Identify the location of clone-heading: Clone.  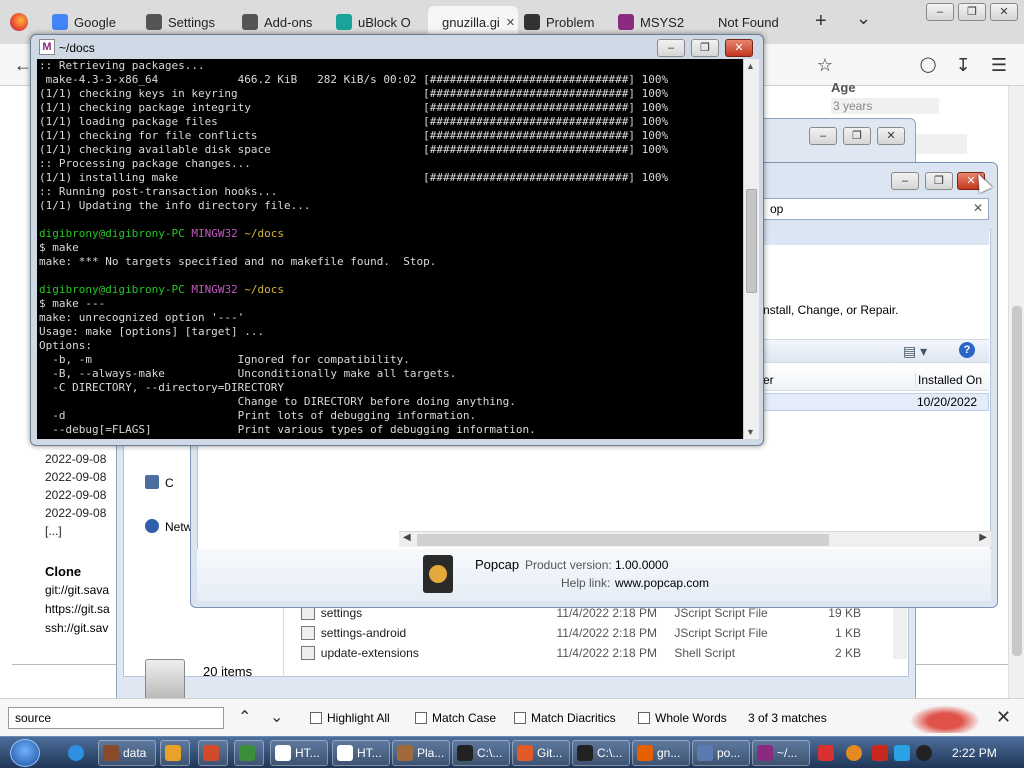
(63, 571).